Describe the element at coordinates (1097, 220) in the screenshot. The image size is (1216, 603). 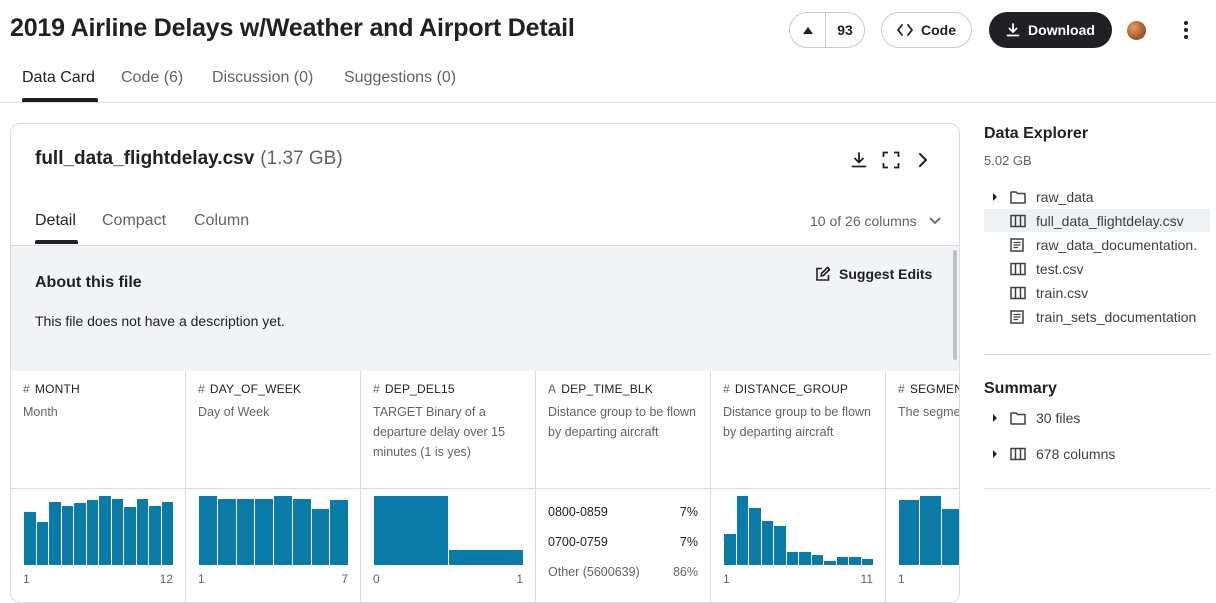
I see `tree-item-full-data: full_data_flightdelay.csv` at that location.